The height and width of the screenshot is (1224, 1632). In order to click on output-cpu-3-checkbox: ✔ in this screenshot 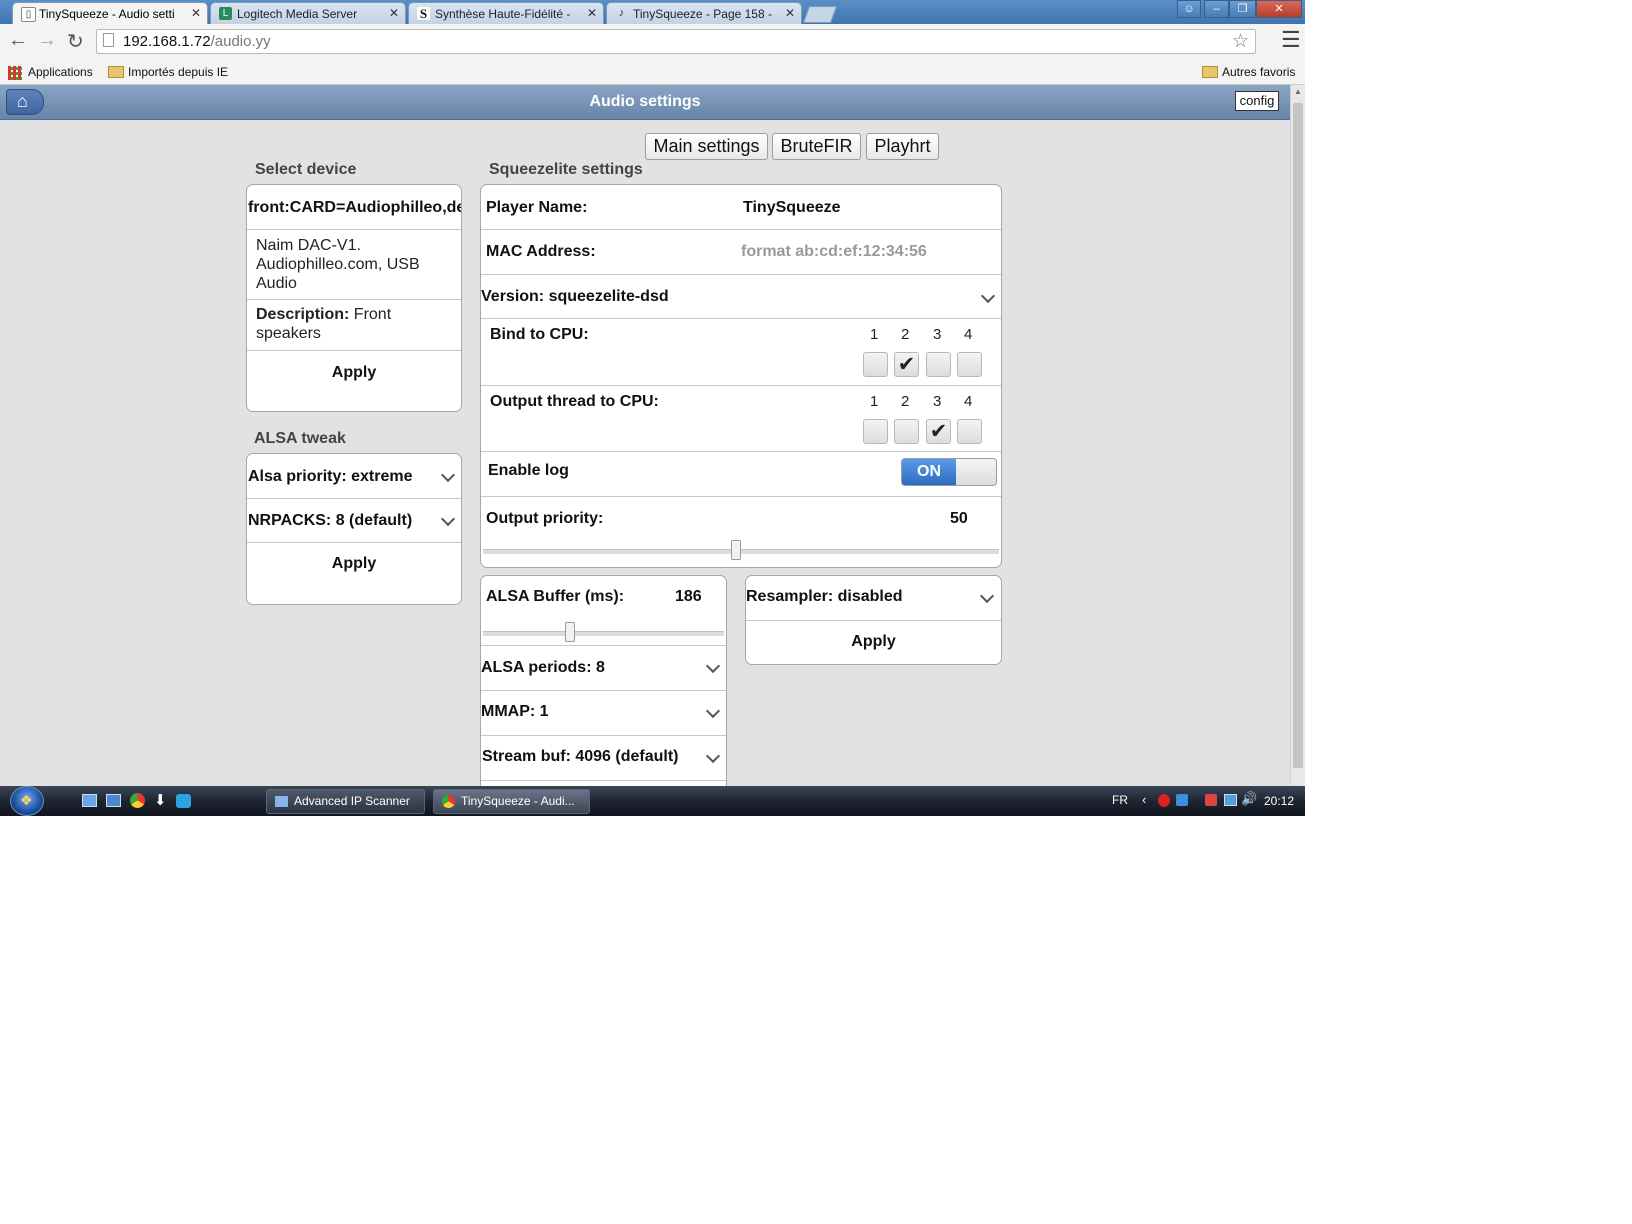, I will do `click(938, 431)`.